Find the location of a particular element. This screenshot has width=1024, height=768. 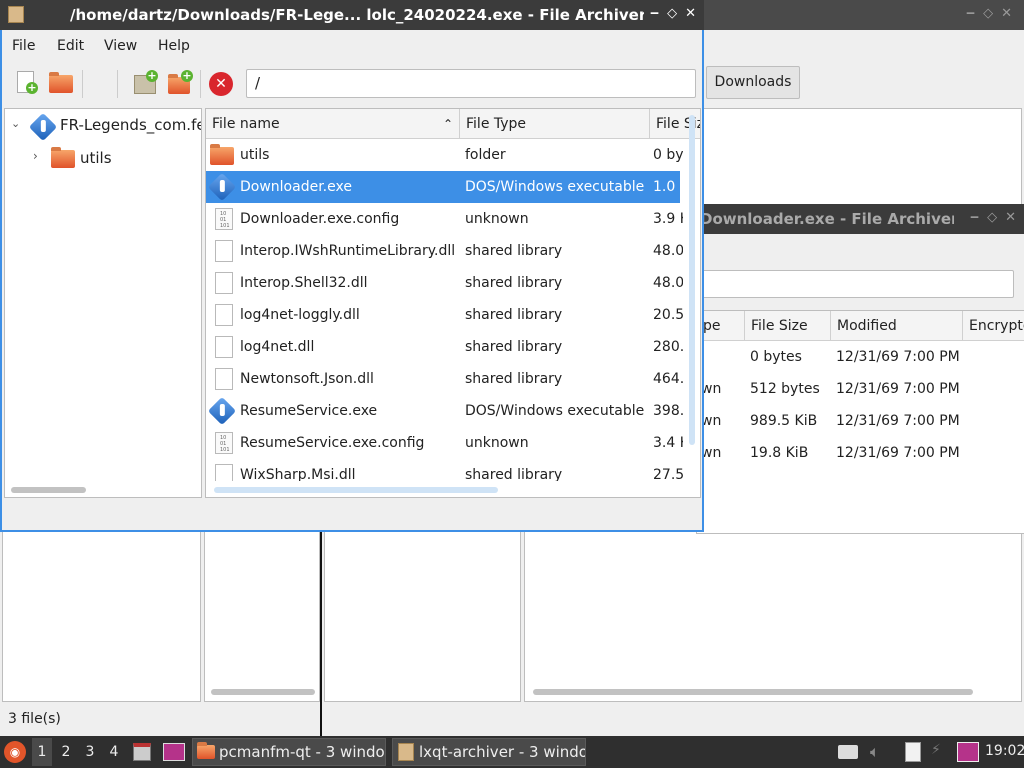

add-folder-button: + is located at coordinates (180, 83).